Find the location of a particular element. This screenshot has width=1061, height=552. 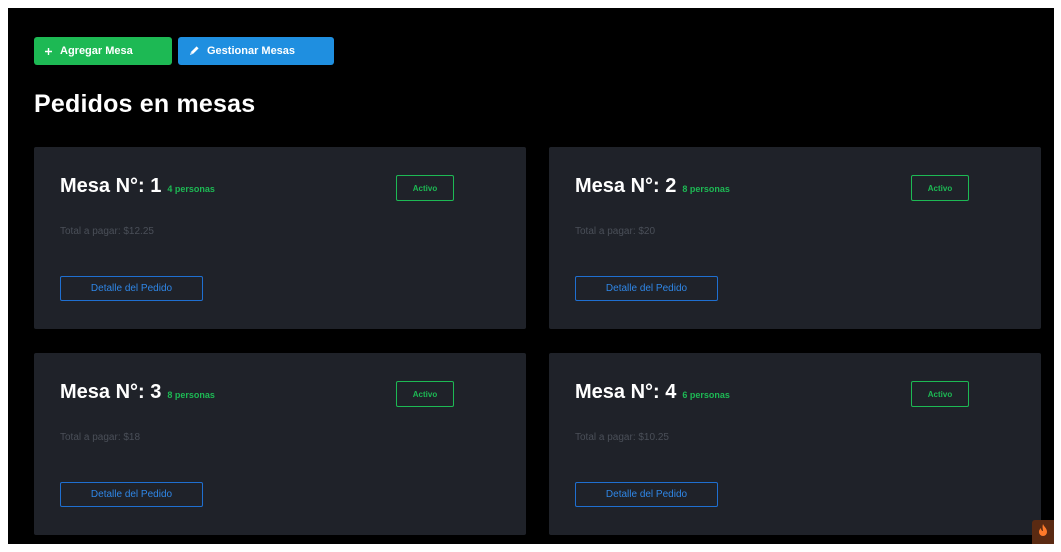

pencil-icon is located at coordinates (194, 51).